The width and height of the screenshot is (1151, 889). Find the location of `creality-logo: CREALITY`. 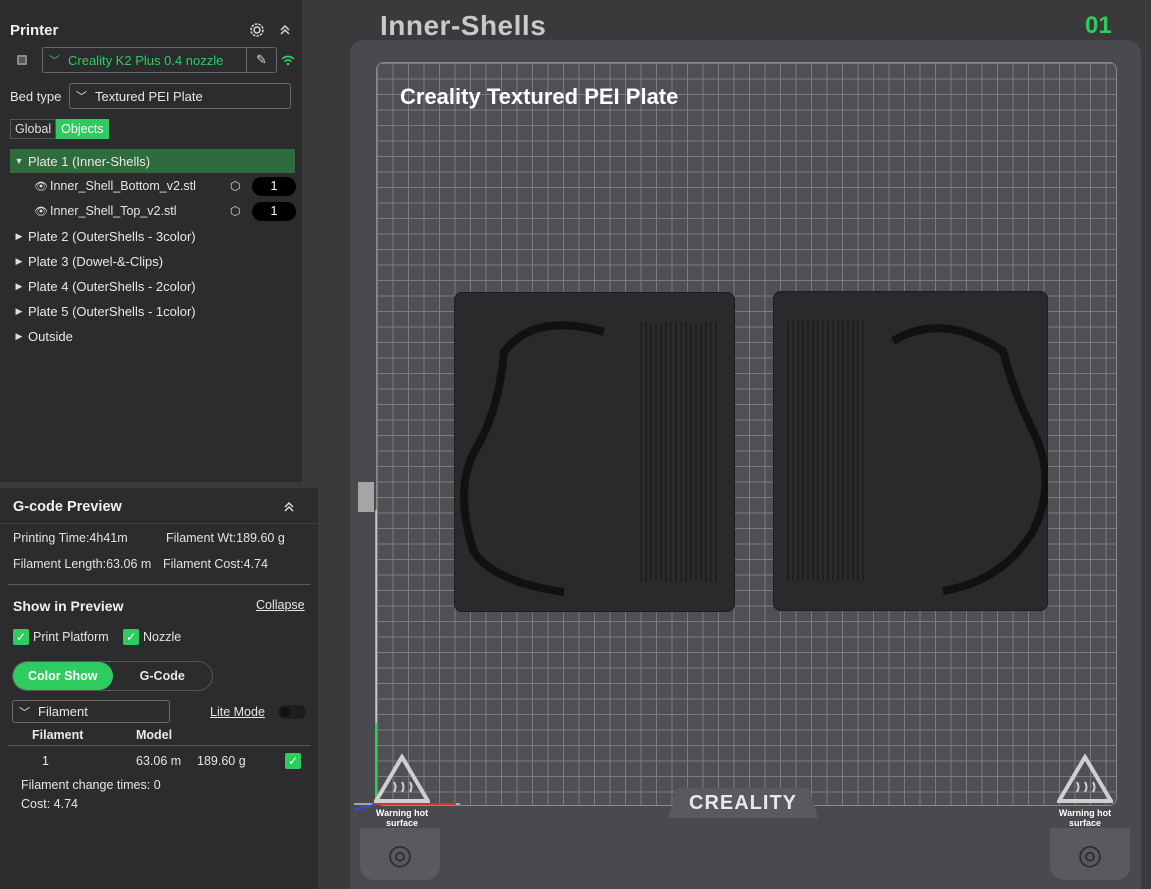

creality-logo: CREALITY is located at coordinates (743, 803).